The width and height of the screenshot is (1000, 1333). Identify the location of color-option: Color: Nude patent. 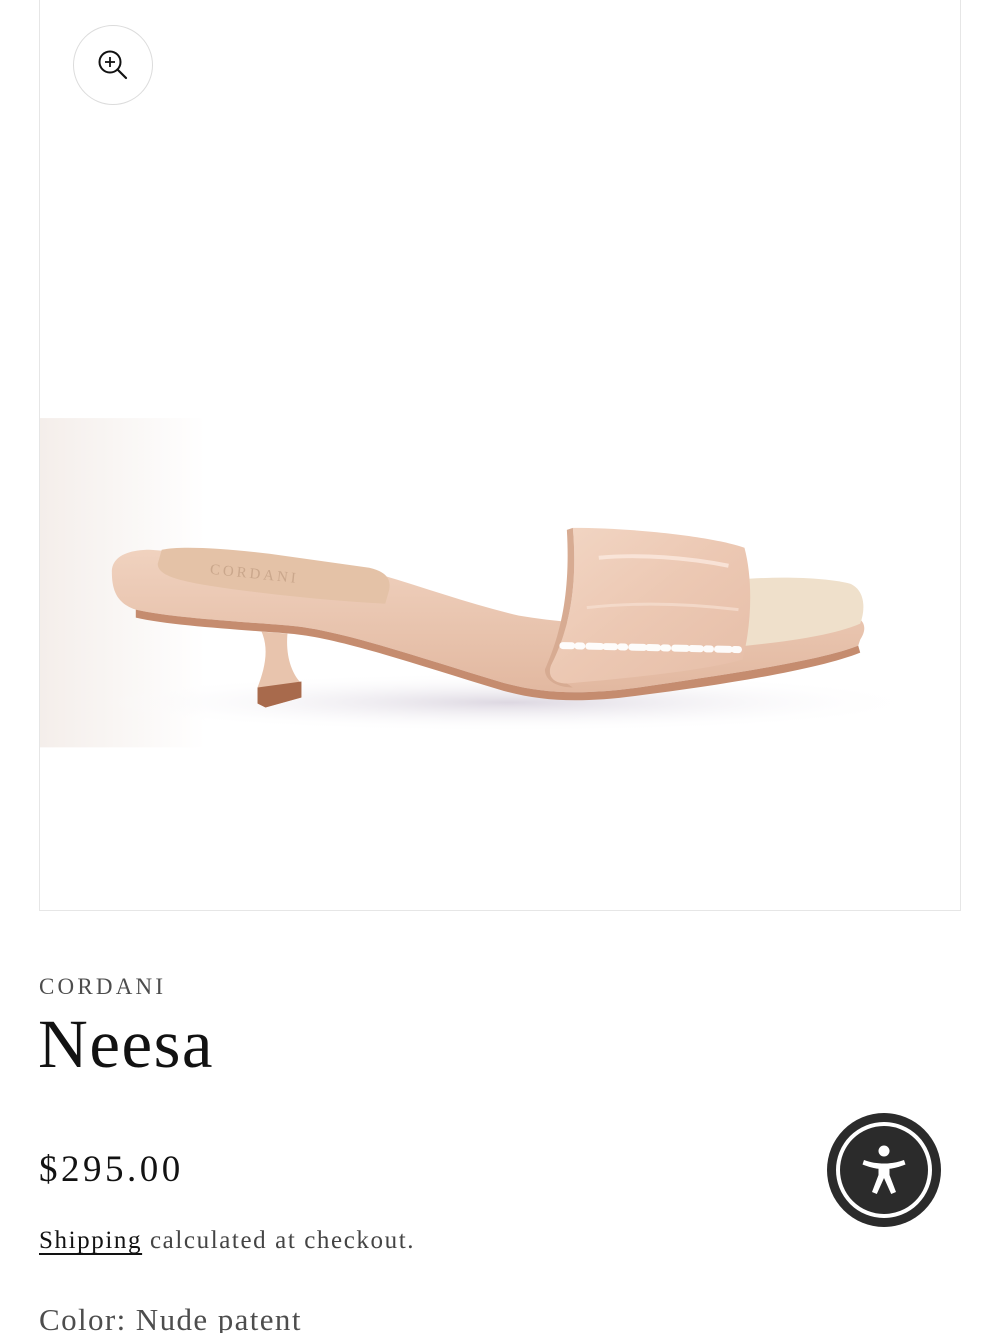
(170, 1317).